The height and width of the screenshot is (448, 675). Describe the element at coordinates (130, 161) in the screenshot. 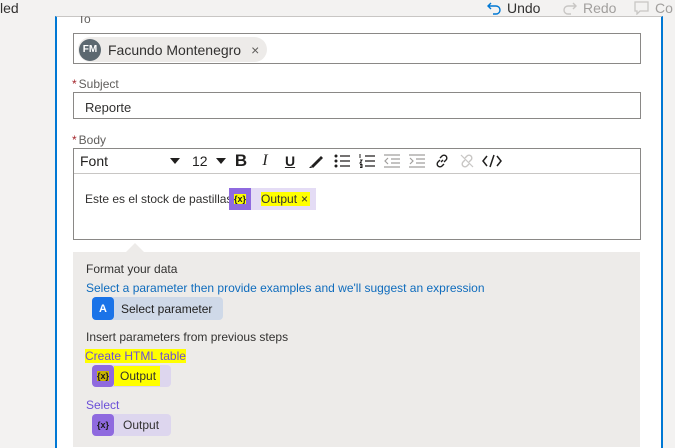

I see `font-family-dropdown: Font` at that location.